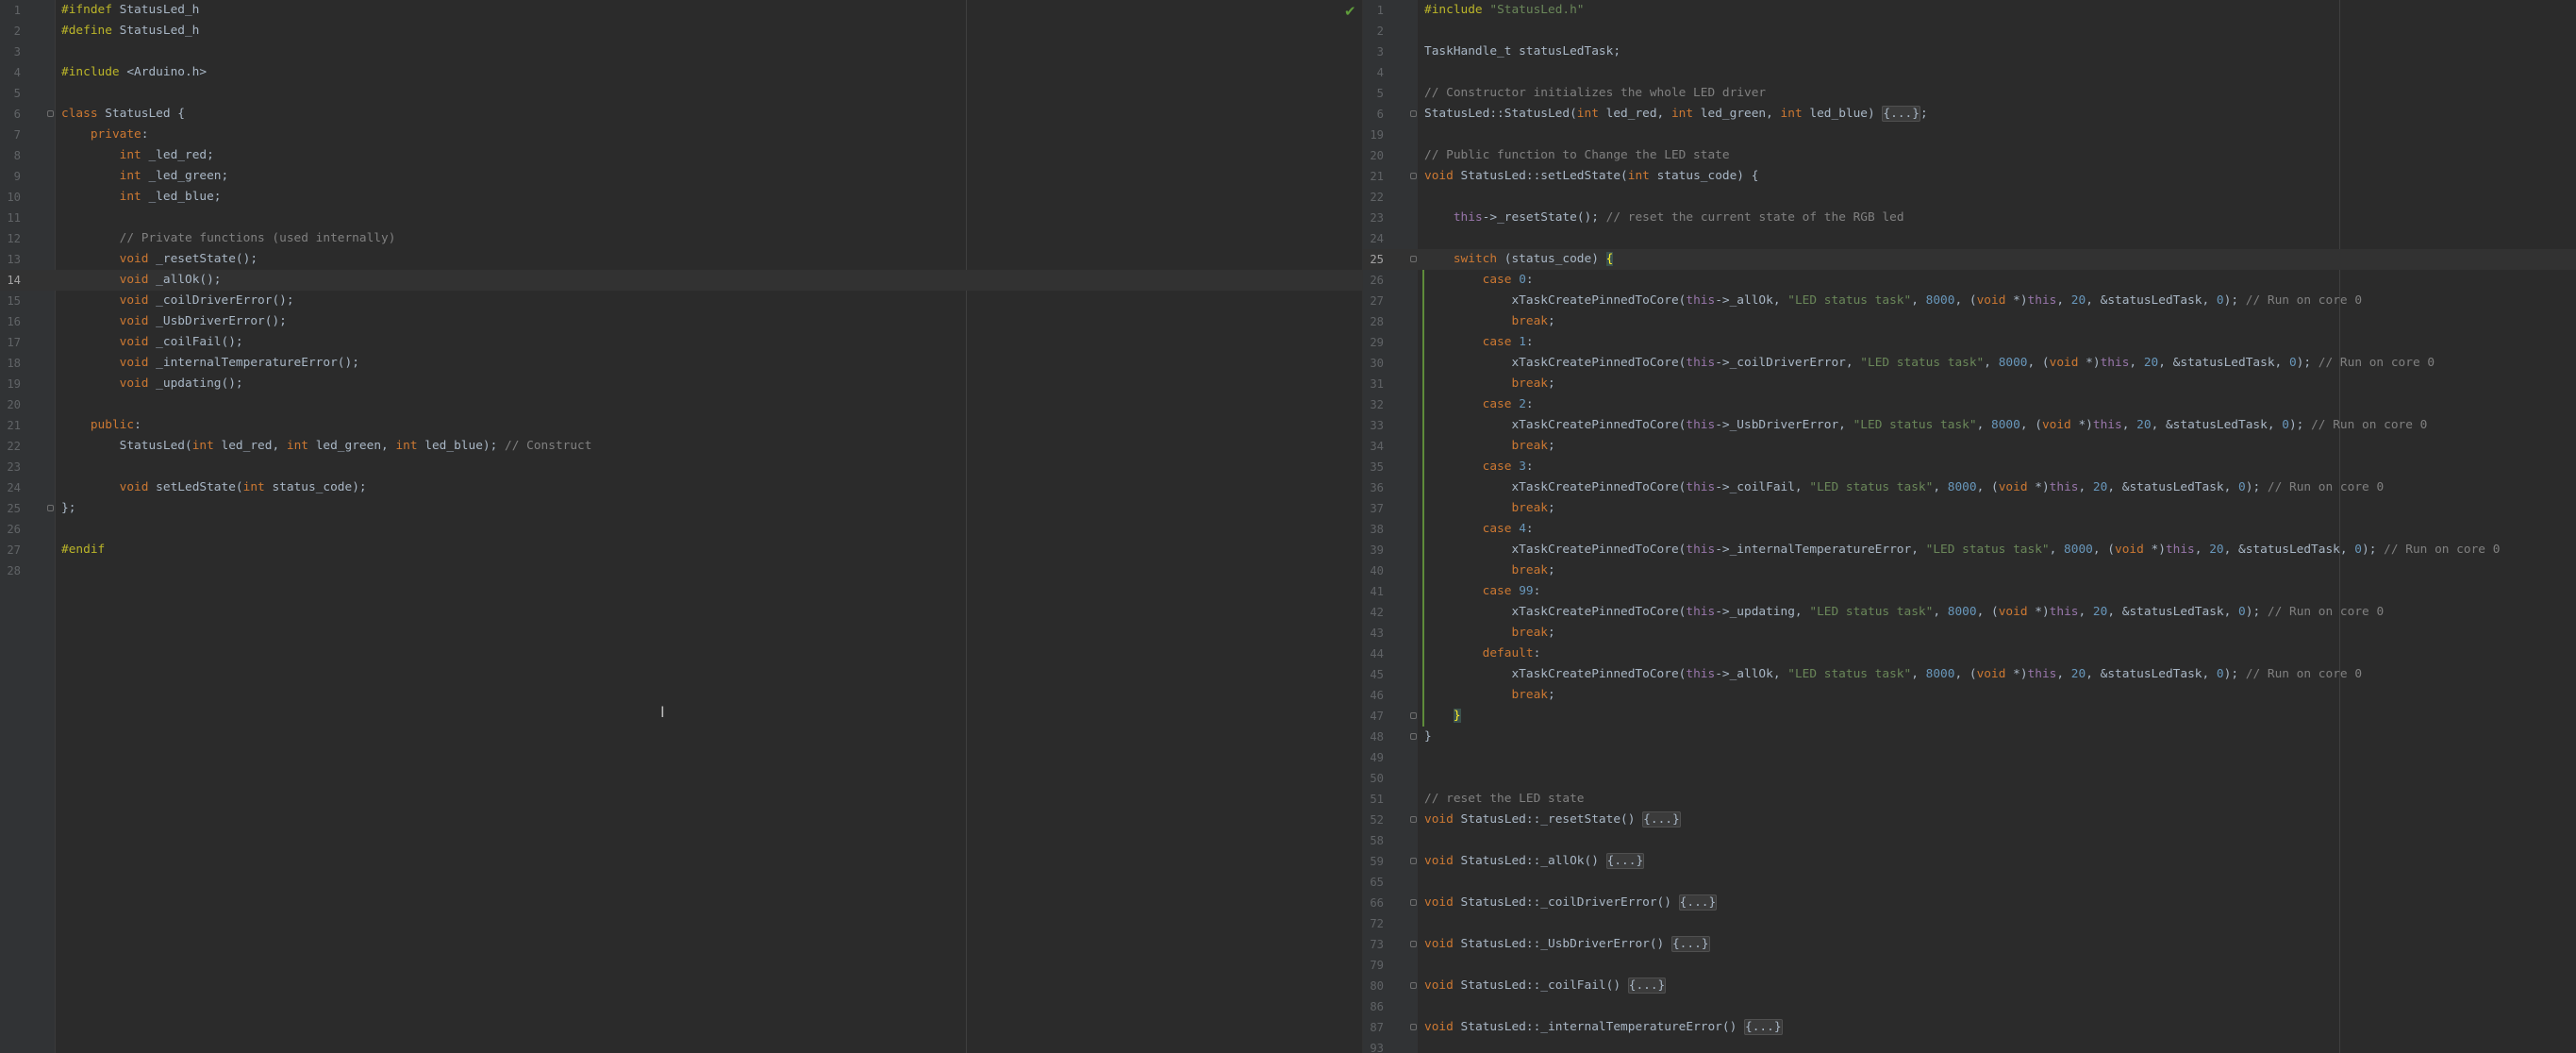  Describe the element at coordinates (1970, 841) in the screenshot. I see `code-line: 58` at that location.